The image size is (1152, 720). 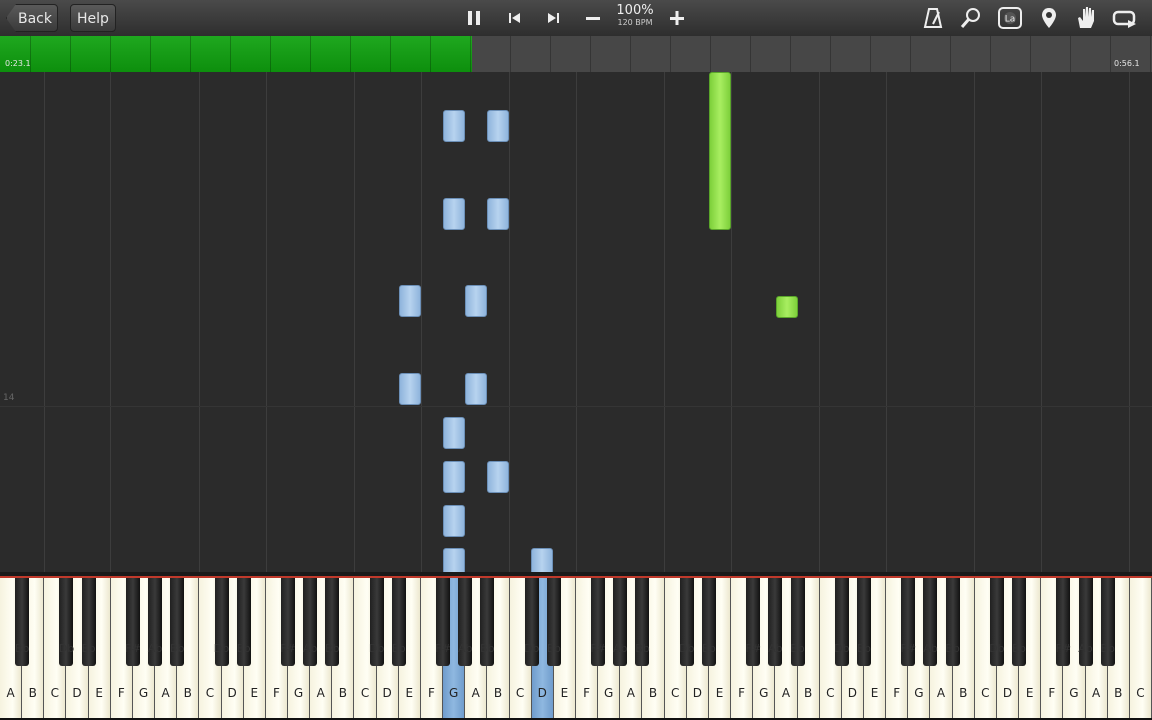 What do you see at coordinates (971, 18) in the screenshot?
I see `search-icon` at bounding box center [971, 18].